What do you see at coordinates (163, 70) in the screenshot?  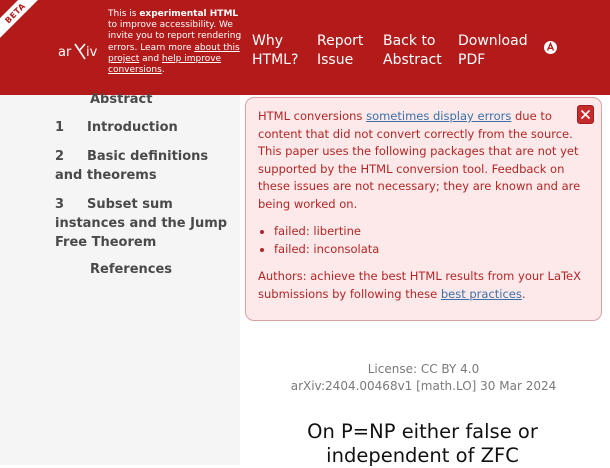 I see `notice-text-end: .` at bounding box center [163, 70].